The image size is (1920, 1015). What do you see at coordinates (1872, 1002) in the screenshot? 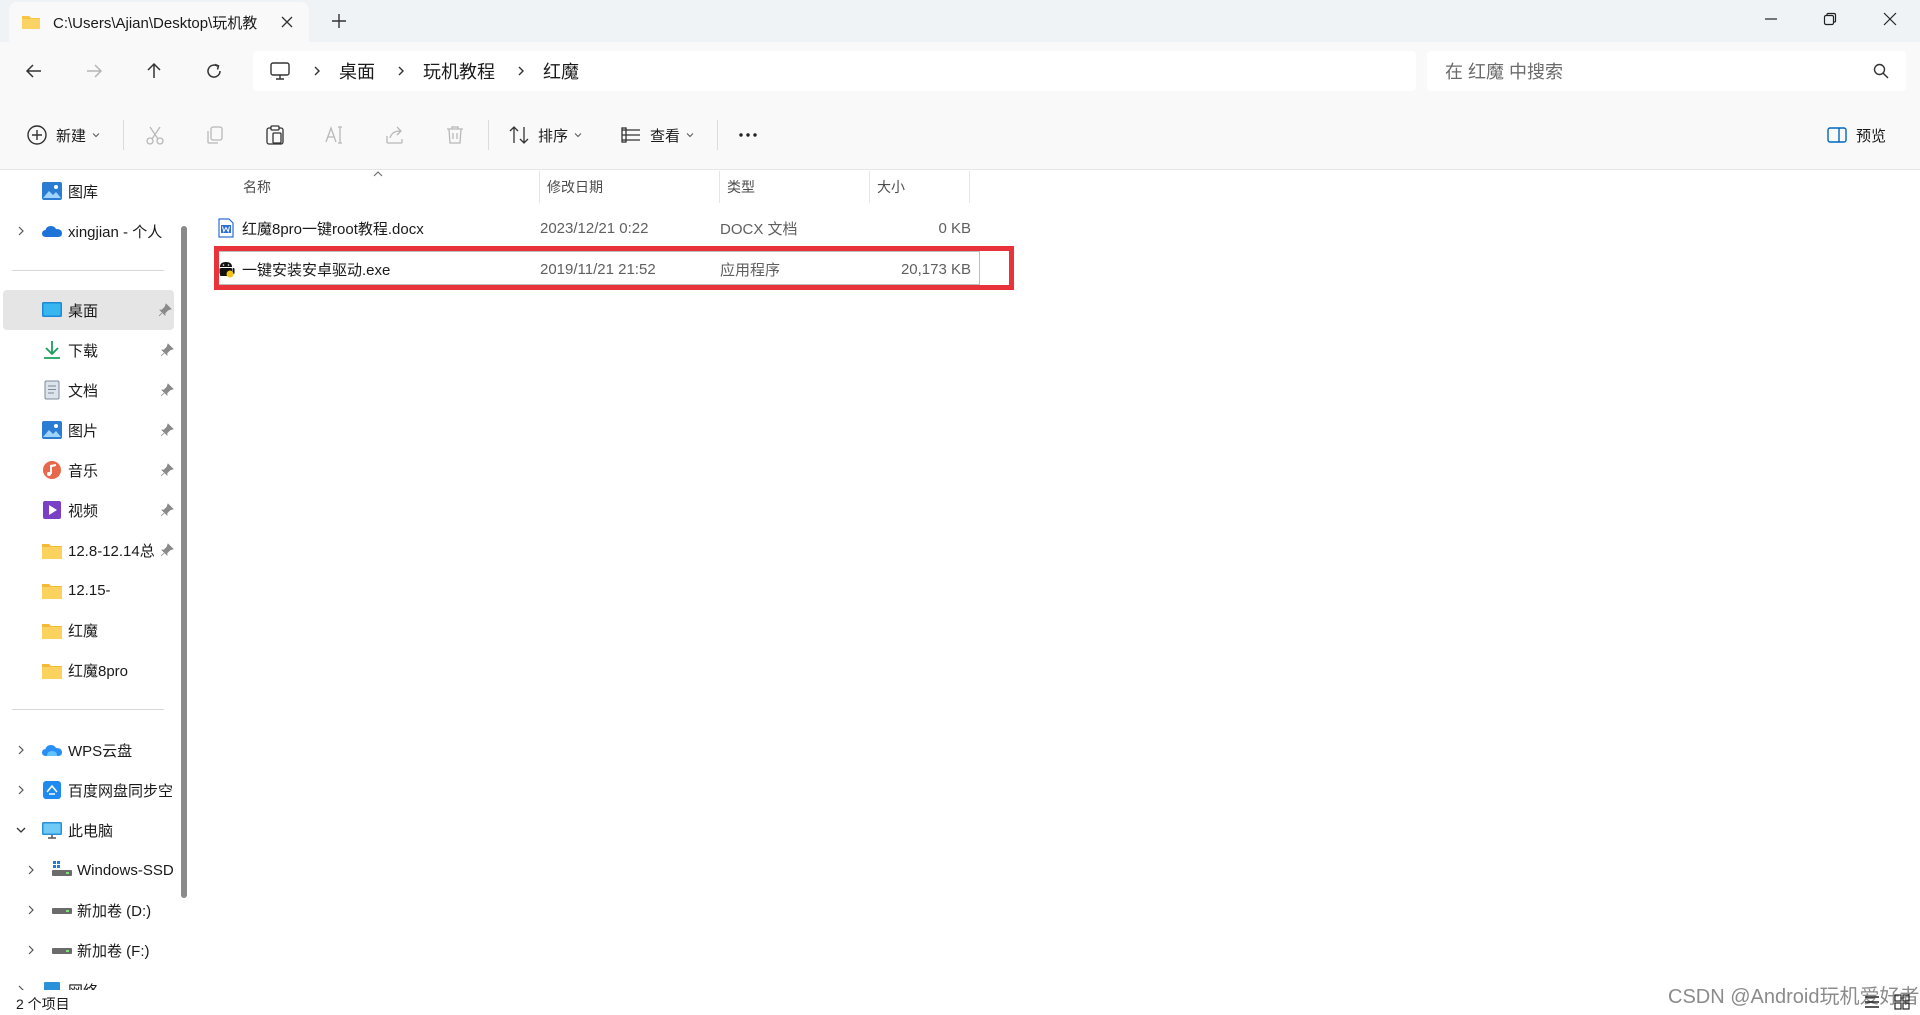
I see `details-view-icon` at bounding box center [1872, 1002].